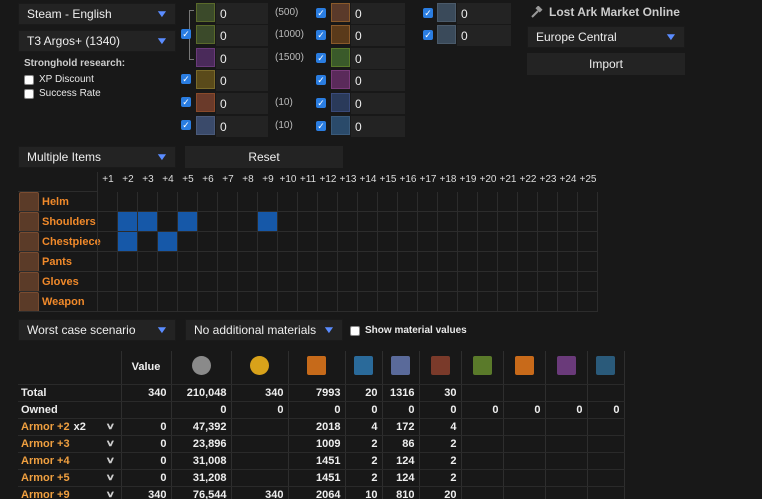 This screenshot has width=762, height=499. I want to click on scenario-select: Worst case scenario ▼, so click(97, 330).